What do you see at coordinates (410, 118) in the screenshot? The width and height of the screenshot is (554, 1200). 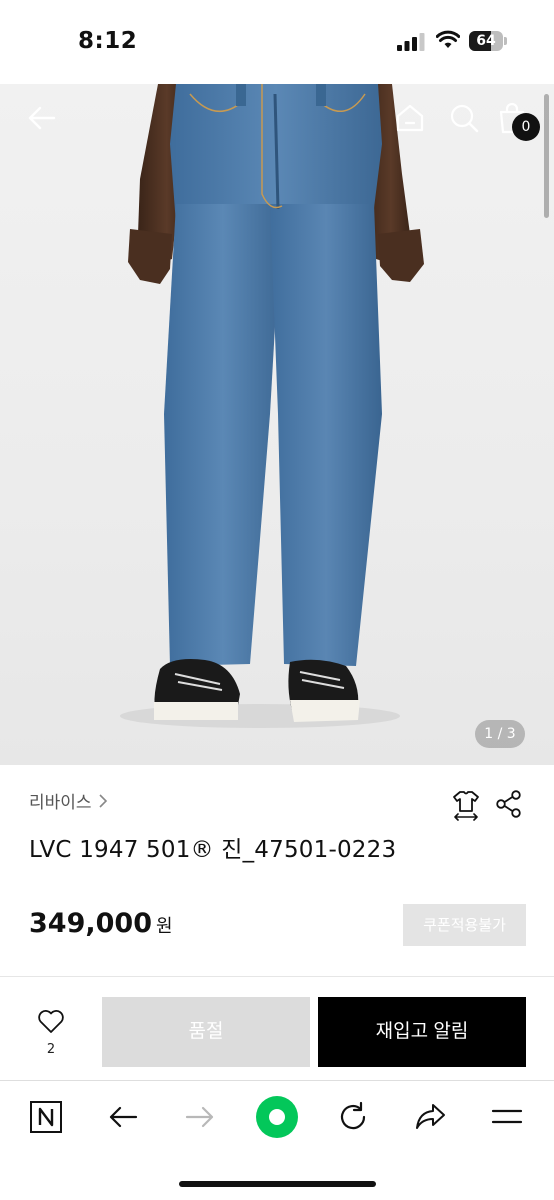 I see `home-icon` at bounding box center [410, 118].